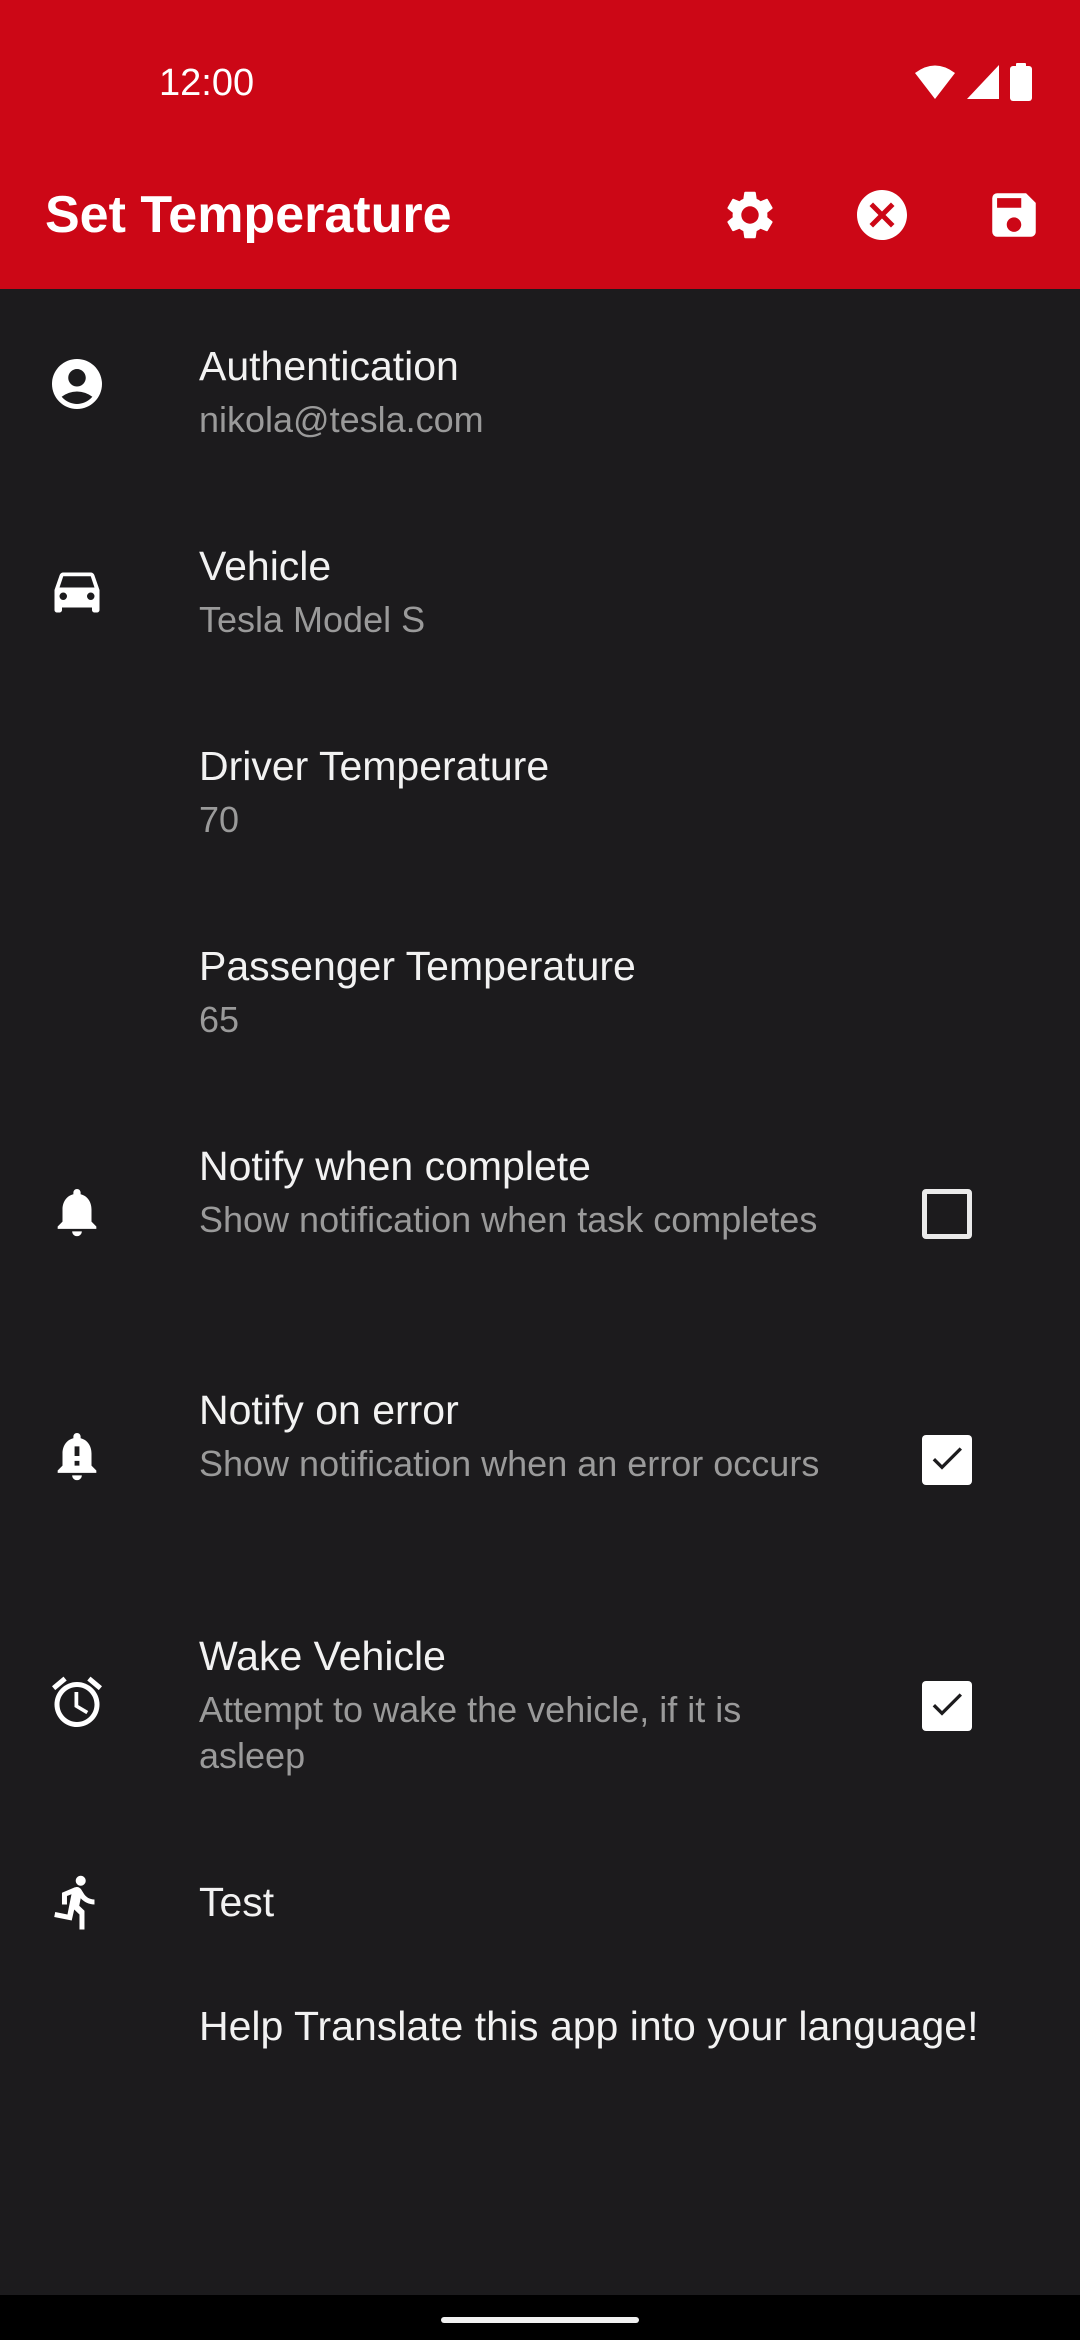 The image size is (1080, 2340). I want to click on vehicle-item: Vehicle Tesla Model S, so click(540, 589).